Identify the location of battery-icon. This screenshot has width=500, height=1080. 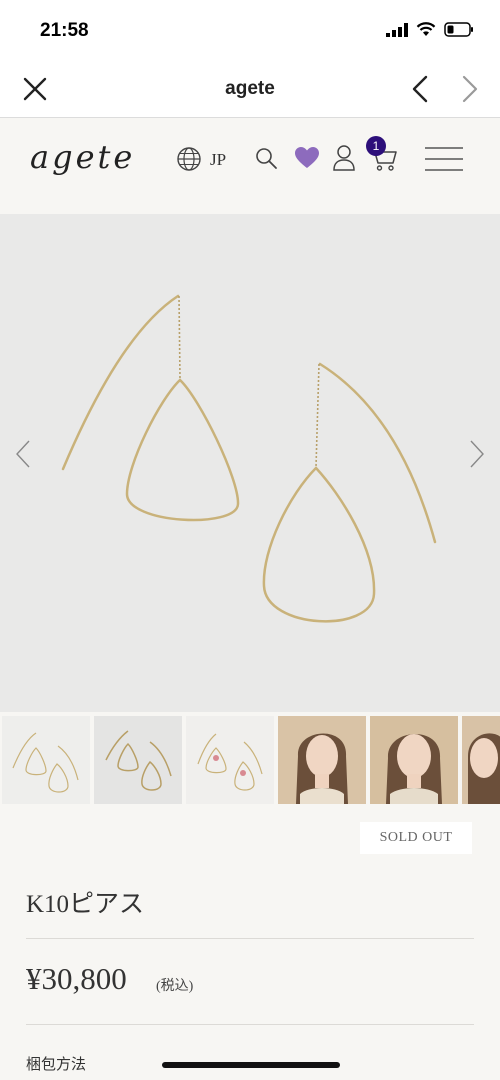
(458, 29).